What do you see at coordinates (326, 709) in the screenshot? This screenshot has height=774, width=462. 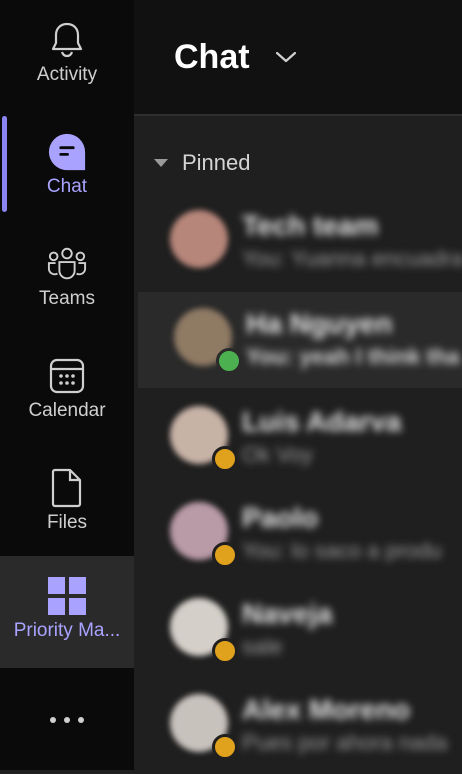 I see `chat-name: Alex Moreno` at bounding box center [326, 709].